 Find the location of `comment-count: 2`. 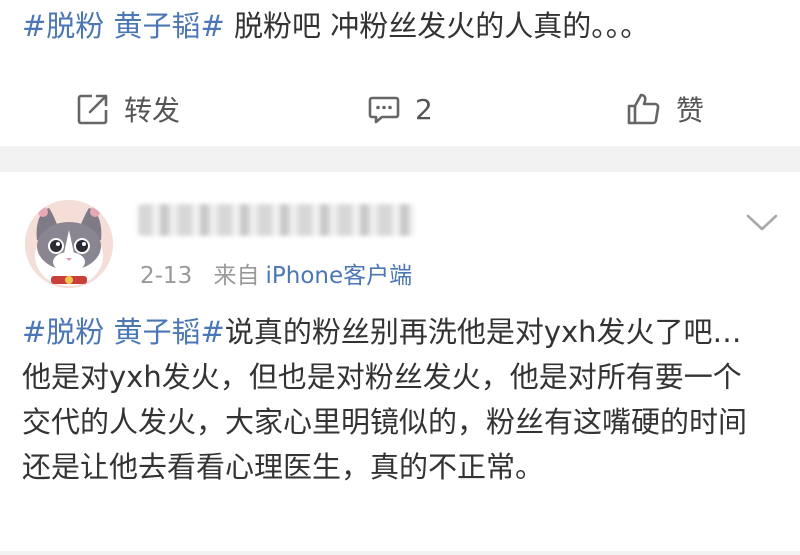

comment-count: 2 is located at coordinates (424, 109).